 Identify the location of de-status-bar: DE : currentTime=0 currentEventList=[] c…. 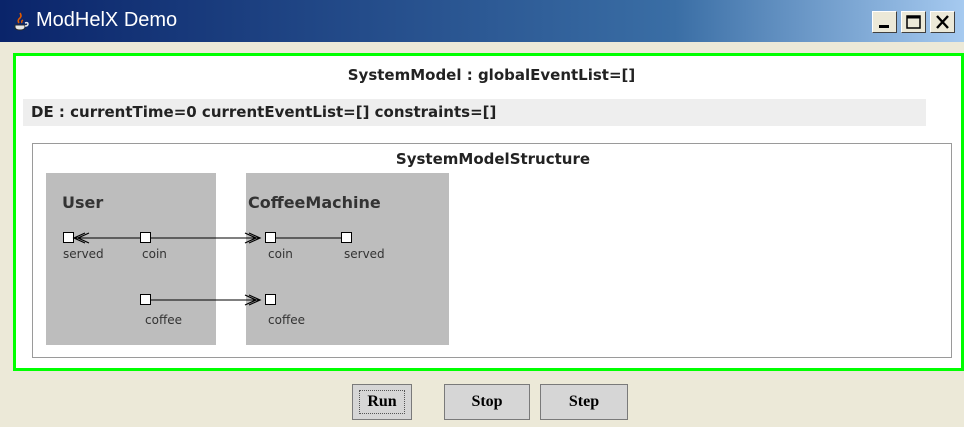
(474, 112).